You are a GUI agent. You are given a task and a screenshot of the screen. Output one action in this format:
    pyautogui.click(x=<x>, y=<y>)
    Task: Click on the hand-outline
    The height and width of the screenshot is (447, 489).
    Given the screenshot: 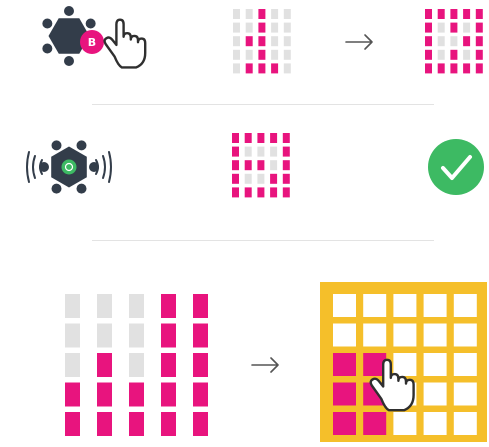 What is the action you would take?
    pyautogui.click(x=125, y=43)
    